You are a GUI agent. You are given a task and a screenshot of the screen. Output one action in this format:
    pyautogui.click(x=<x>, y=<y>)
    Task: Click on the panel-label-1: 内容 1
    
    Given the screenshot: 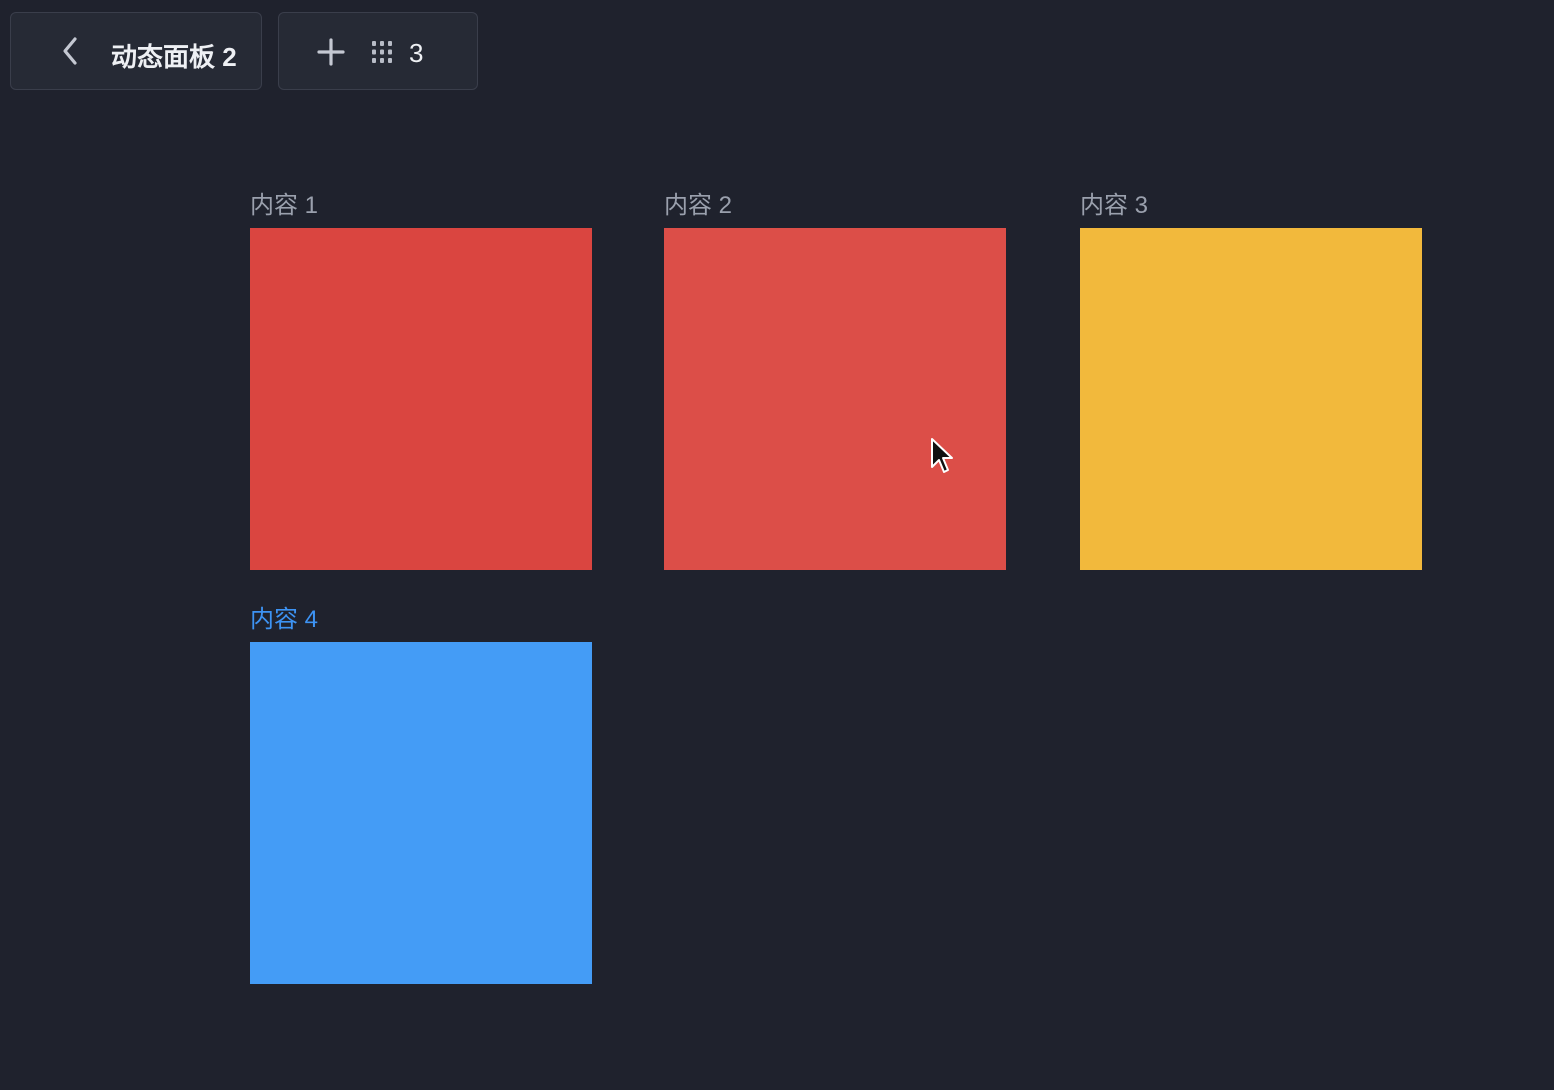 What is the action you would take?
    pyautogui.click(x=284, y=205)
    